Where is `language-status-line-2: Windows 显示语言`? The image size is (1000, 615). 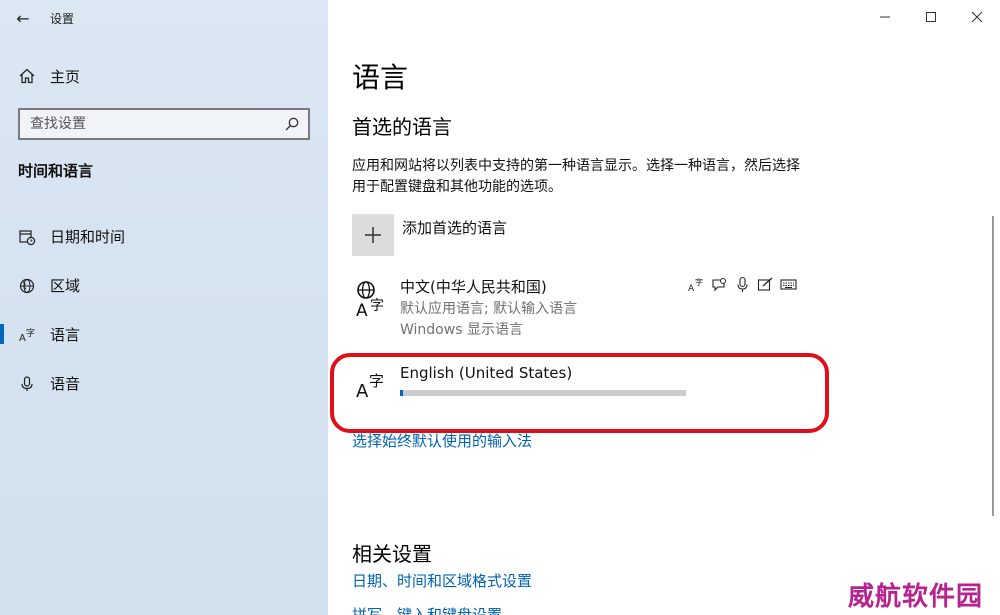
language-status-line-2: Windows 显示语言 is located at coordinates (461, 330).